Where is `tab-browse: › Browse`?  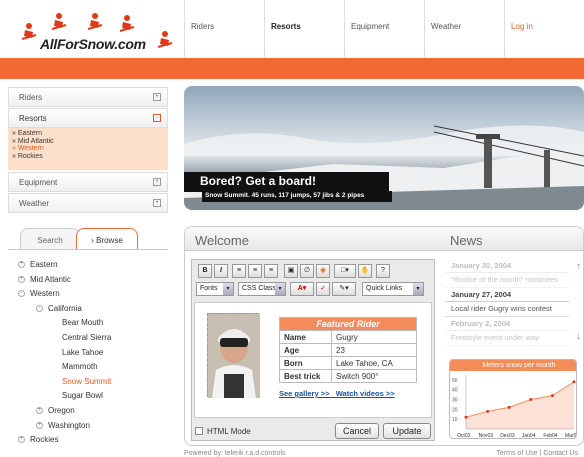
tab-browse: › Browse is located at coordinates (107, 239).